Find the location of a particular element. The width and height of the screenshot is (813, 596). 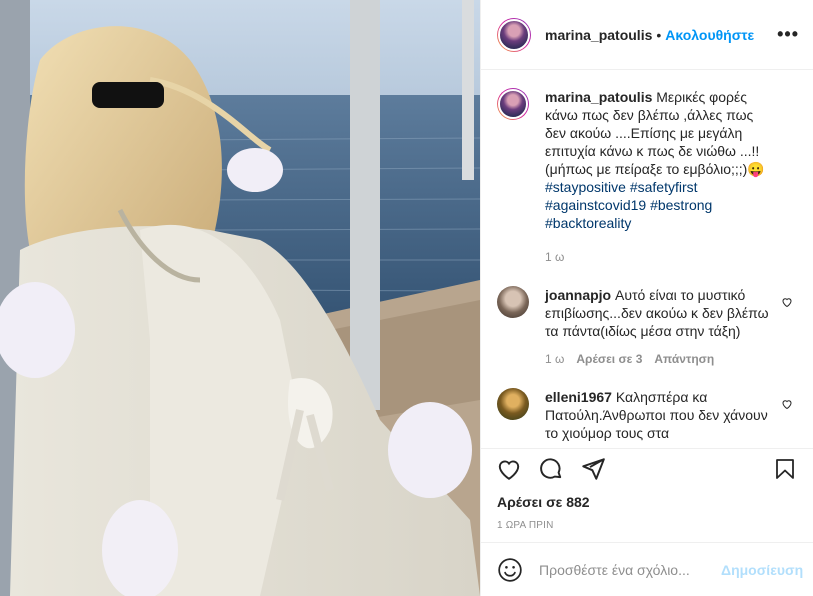

hashtag-link: #safetyfirst is located at coordinates (664, 187).